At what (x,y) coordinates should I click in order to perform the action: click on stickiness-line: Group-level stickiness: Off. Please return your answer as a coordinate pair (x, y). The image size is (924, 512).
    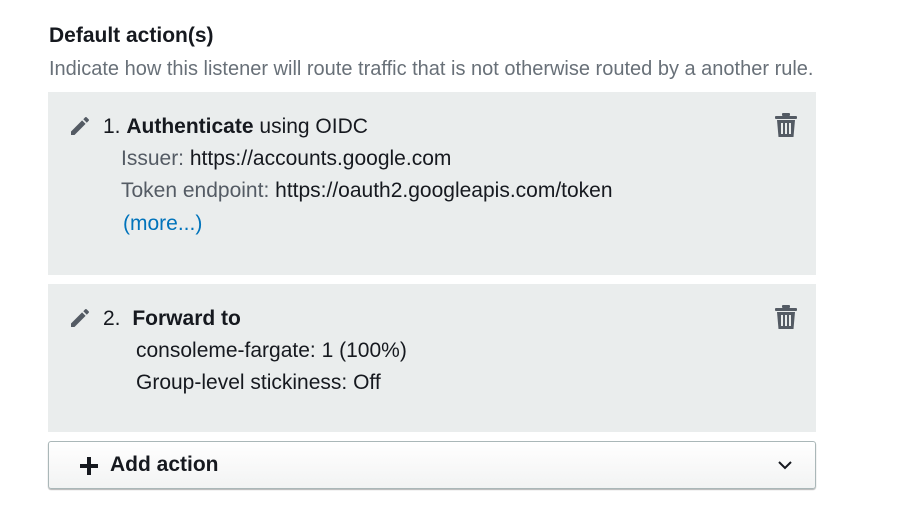
    Looking at the image, I should click on (258, 382).